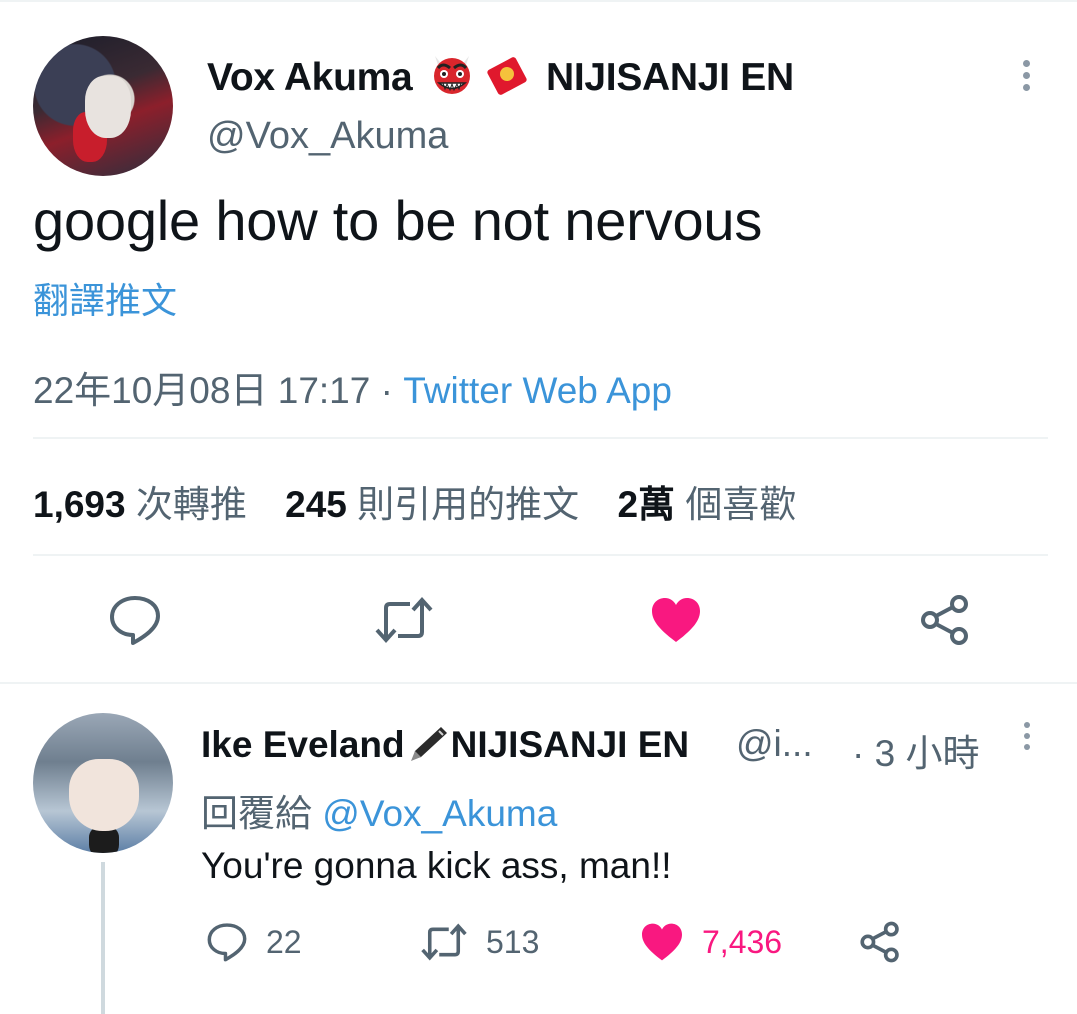 The image size is (1077, 1014). I want to click on likes-stat: 2萬 個喜歡, so click(706, 504).